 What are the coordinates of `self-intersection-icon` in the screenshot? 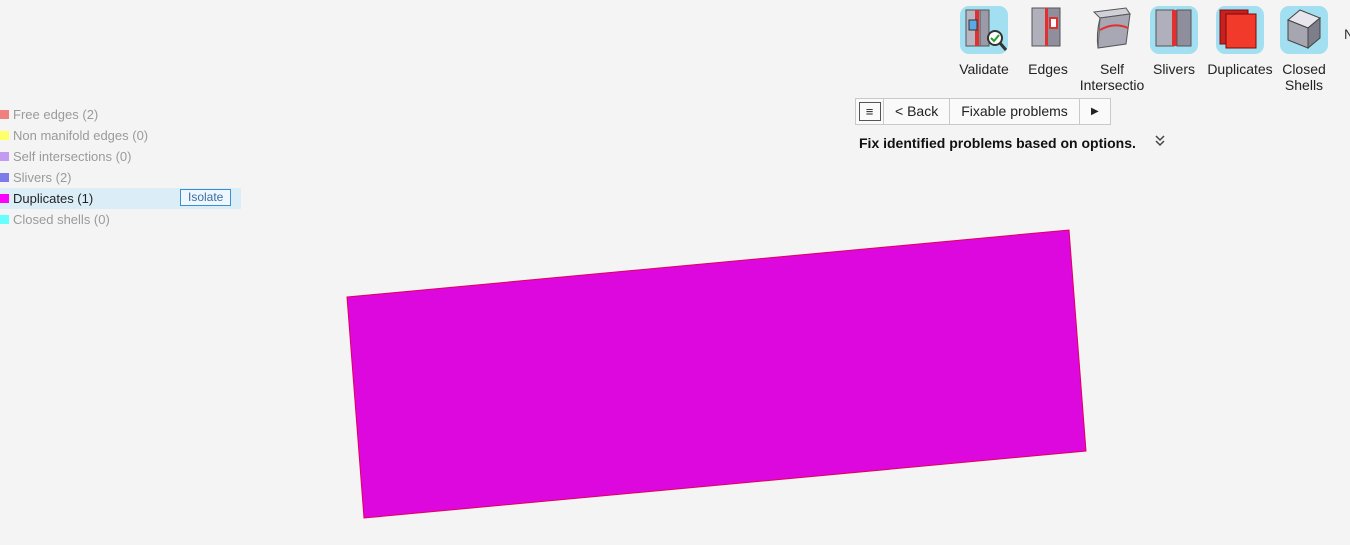 It's located at (1111, 28).